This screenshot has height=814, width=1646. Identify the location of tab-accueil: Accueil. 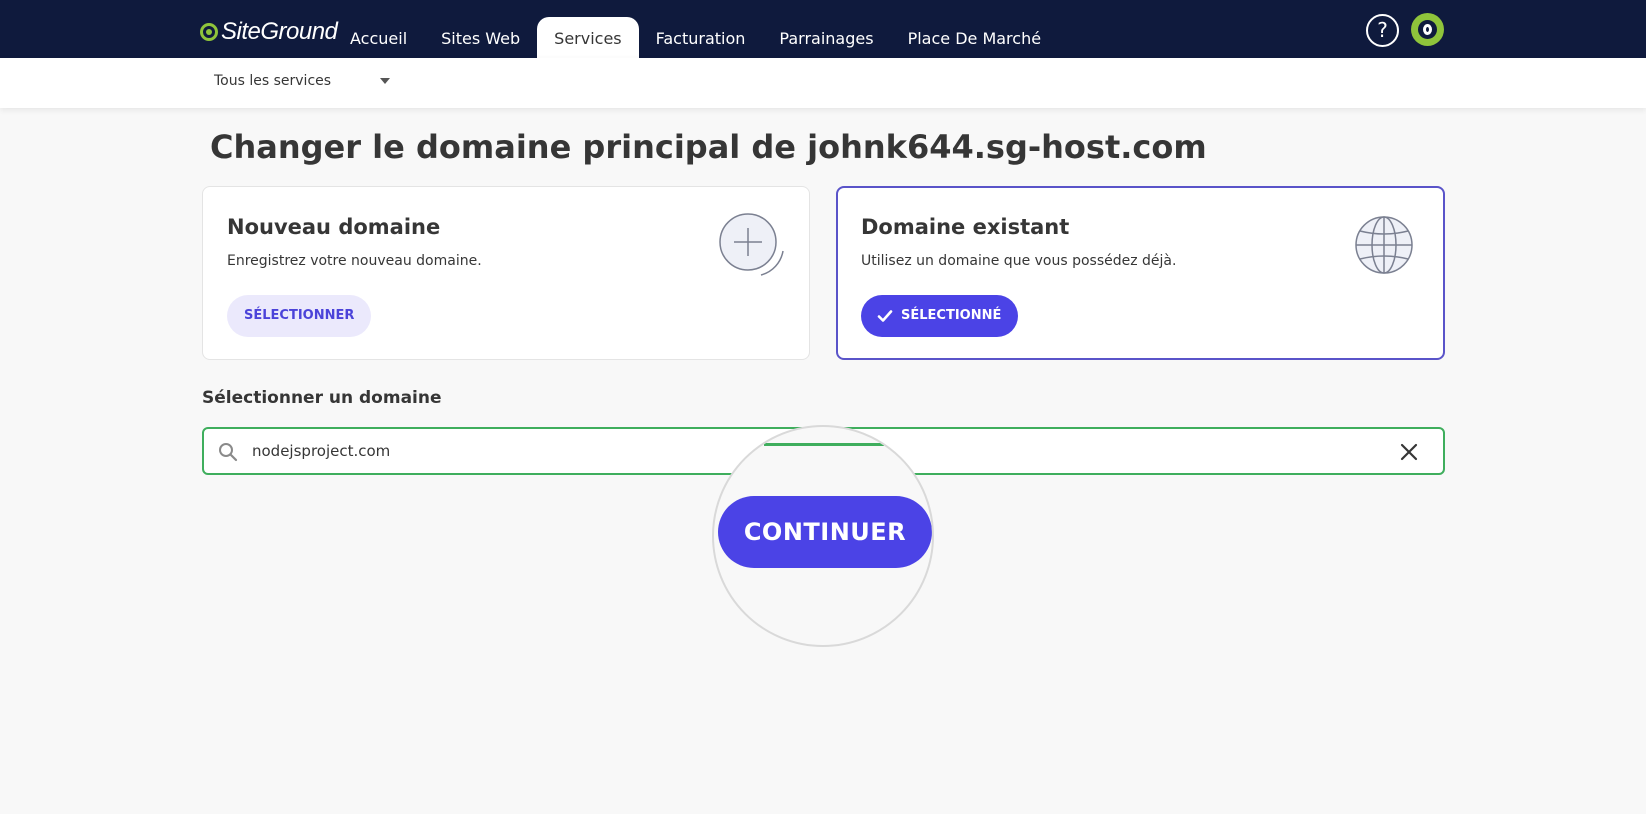
(378, 37).